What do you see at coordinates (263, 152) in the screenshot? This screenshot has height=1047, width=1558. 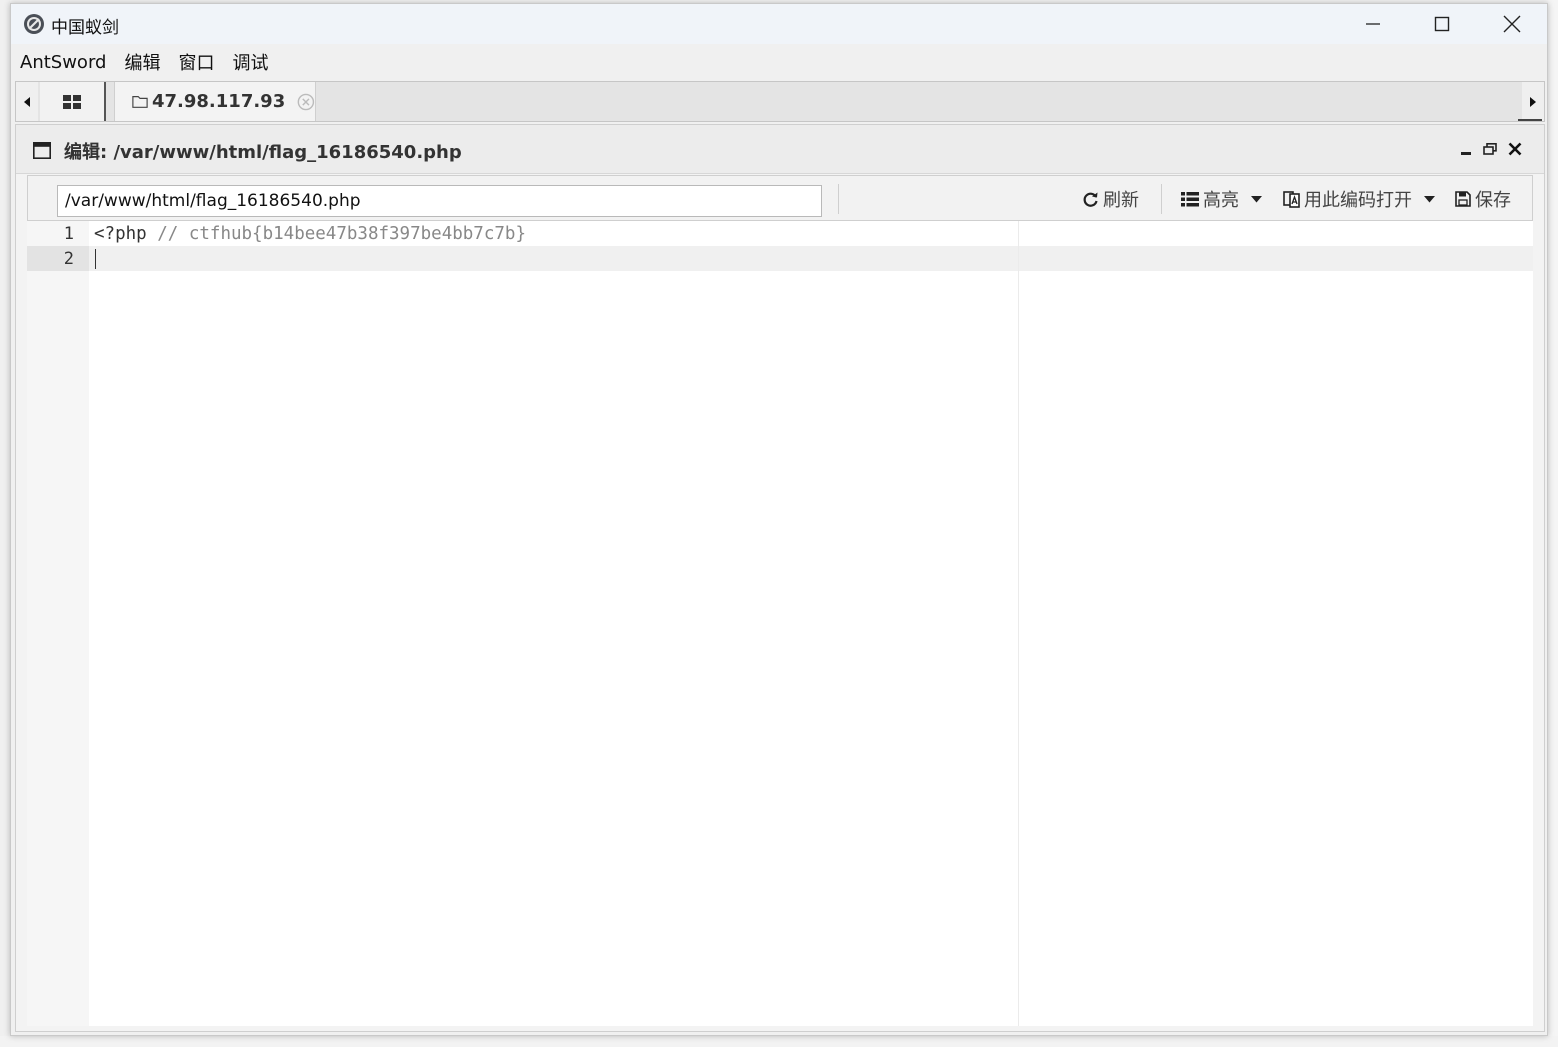 I see `panel-title: 编辑: /var/www/html/flag_16186540.php` at bounding box center [263, 152].